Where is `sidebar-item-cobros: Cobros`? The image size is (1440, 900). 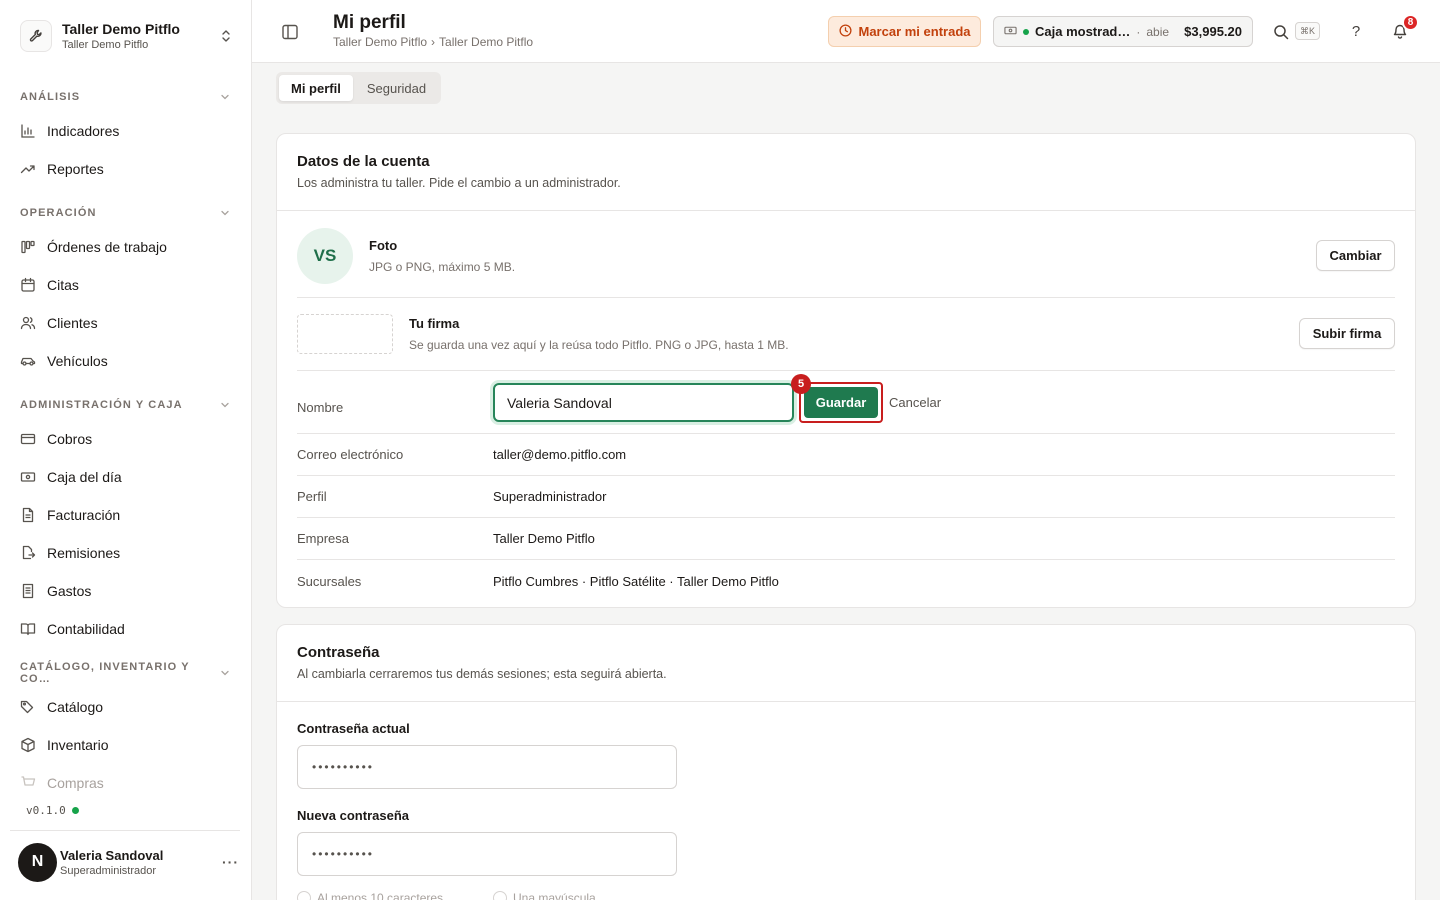 sidebar-item-cobros: Cobros is located at coordinates (126, 439).